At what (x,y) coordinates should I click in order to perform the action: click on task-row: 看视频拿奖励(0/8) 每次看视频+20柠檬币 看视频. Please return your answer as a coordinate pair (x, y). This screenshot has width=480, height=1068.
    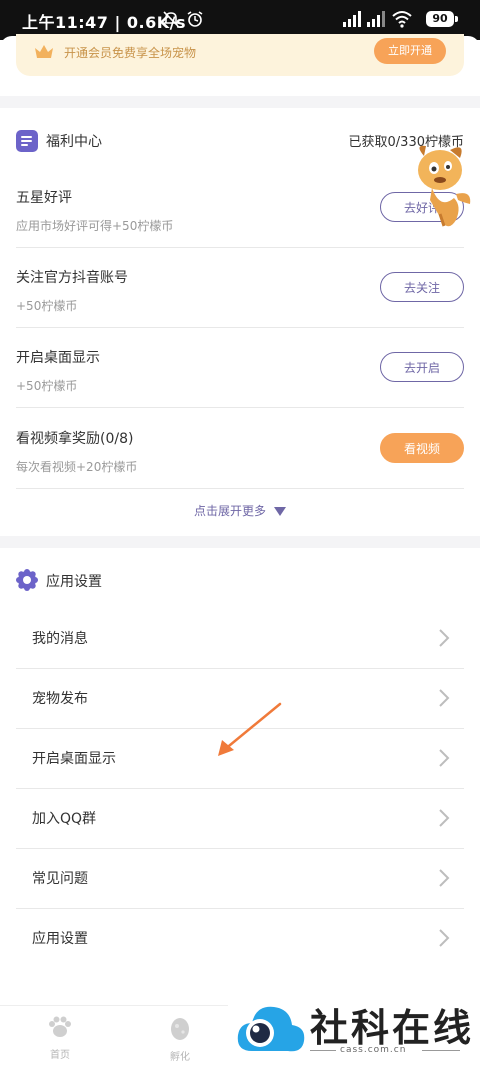
    Looking at the image, I should click on (240, 448).